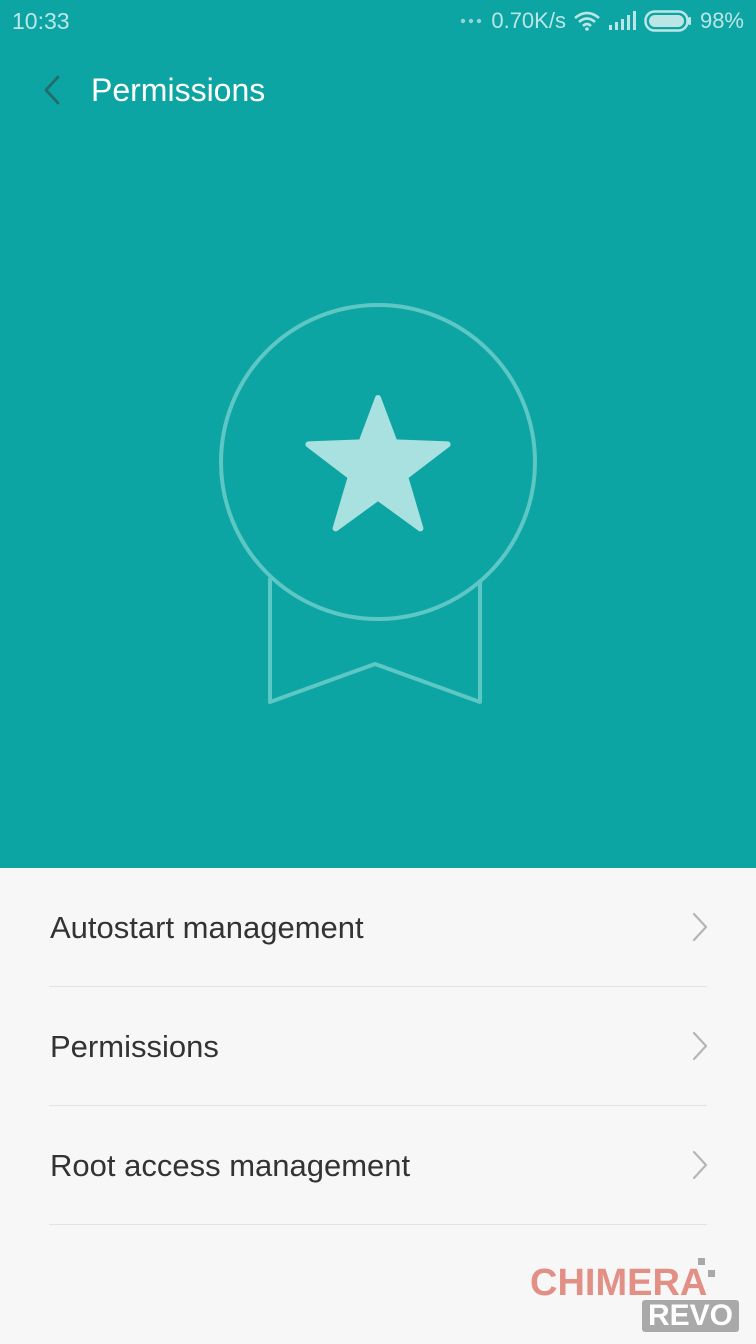  What do you see at coordinates (378, 927) in the screenshot?
I see `menu-item-autostart-management: Autostart management` at bounding box center [378, 927].